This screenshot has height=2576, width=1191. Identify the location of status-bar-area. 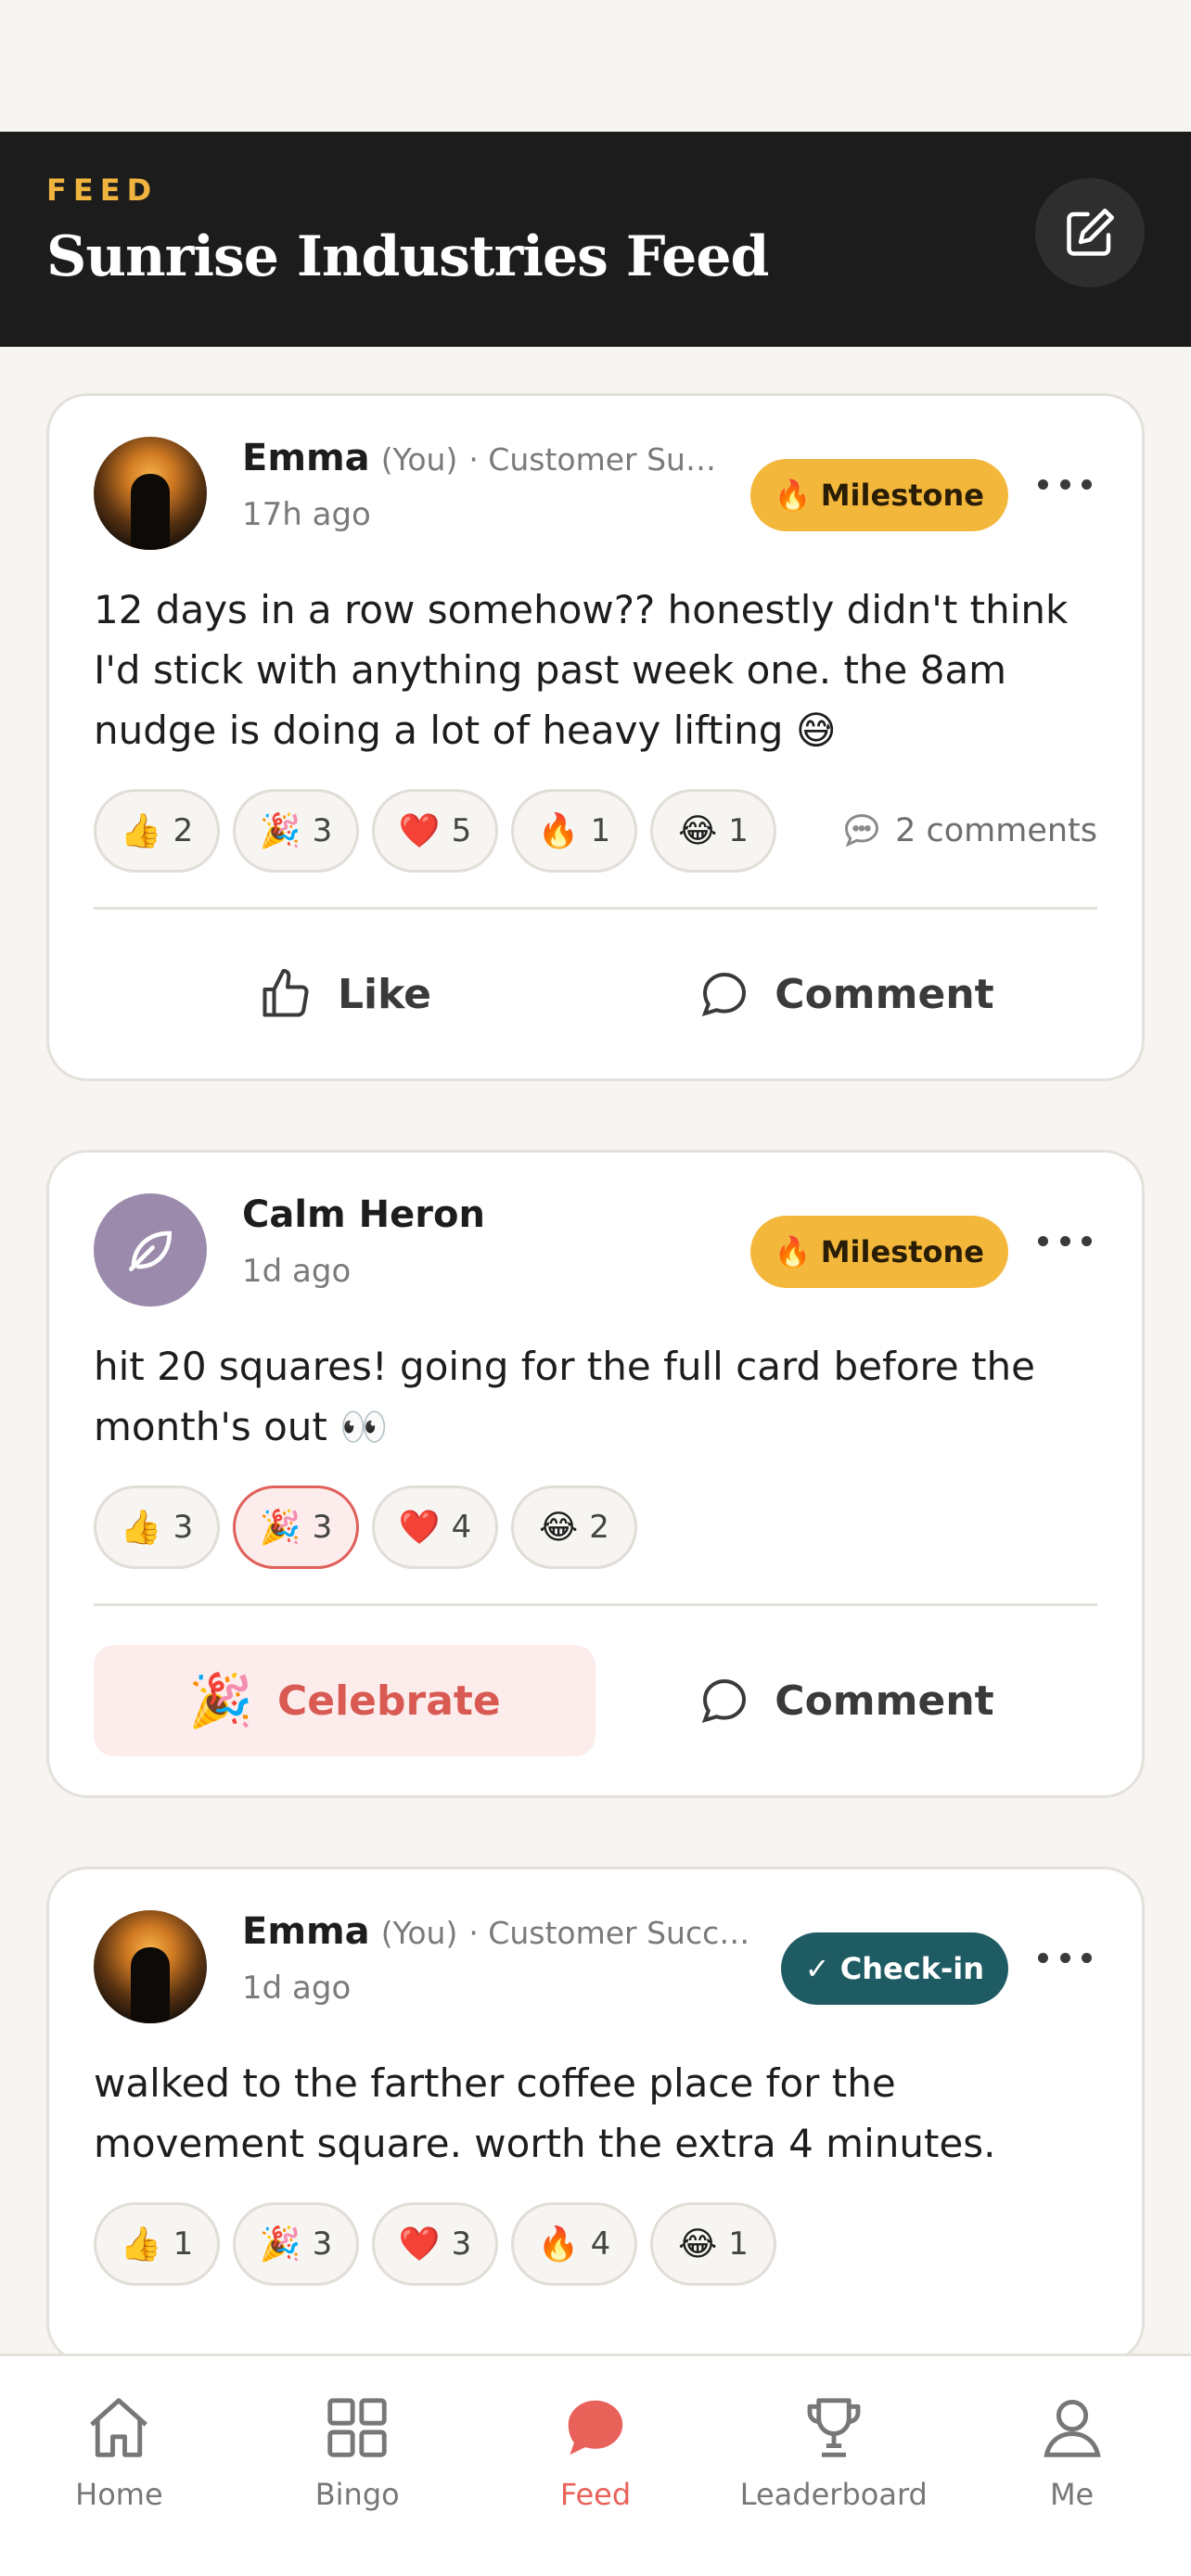
(595, 66).